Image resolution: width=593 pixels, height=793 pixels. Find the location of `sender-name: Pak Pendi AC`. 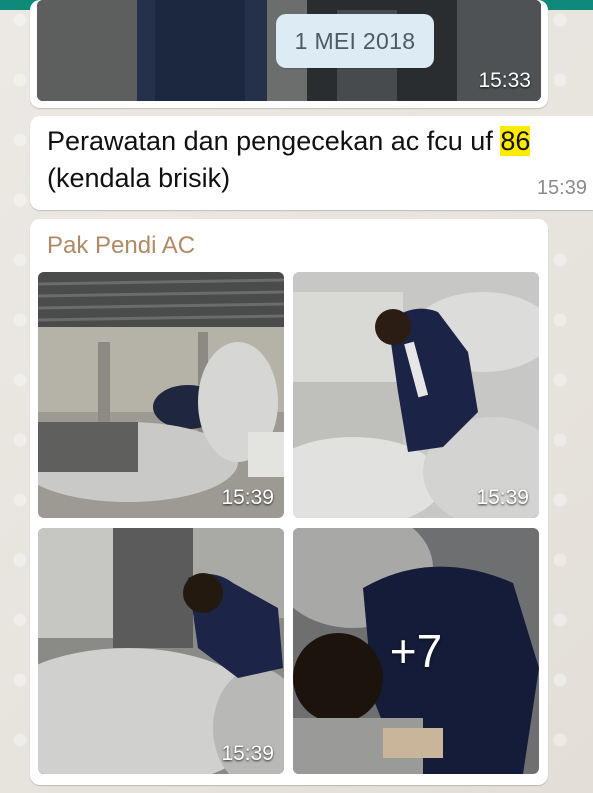

sender-name: Pak Pendi AC is located at coordinates (121, 246).